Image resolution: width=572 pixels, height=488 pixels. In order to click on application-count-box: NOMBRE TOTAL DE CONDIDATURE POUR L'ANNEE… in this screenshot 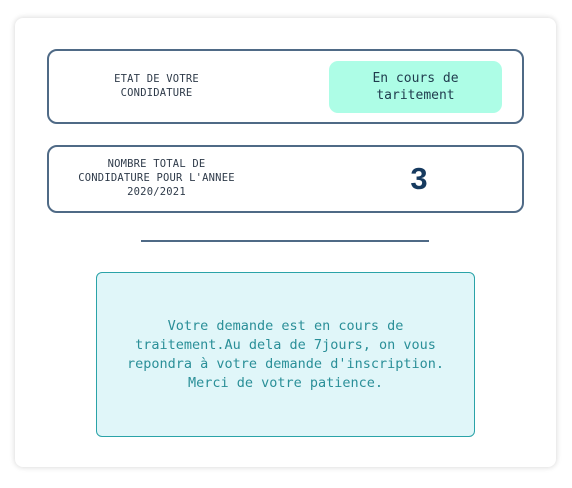, I will do `click(285, 179)`.